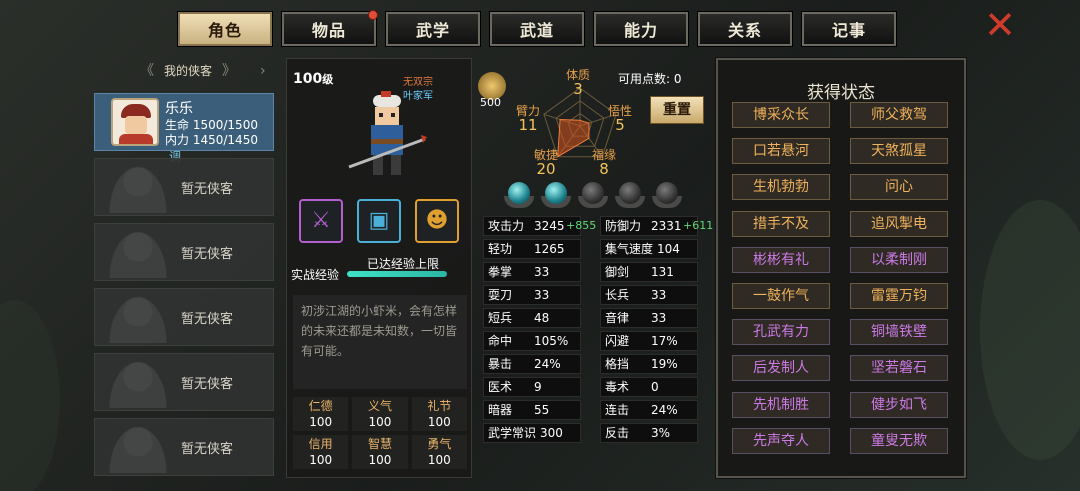 The image size is (1080, 491). I want to click on tab-3: 武道, so click(537, 29).